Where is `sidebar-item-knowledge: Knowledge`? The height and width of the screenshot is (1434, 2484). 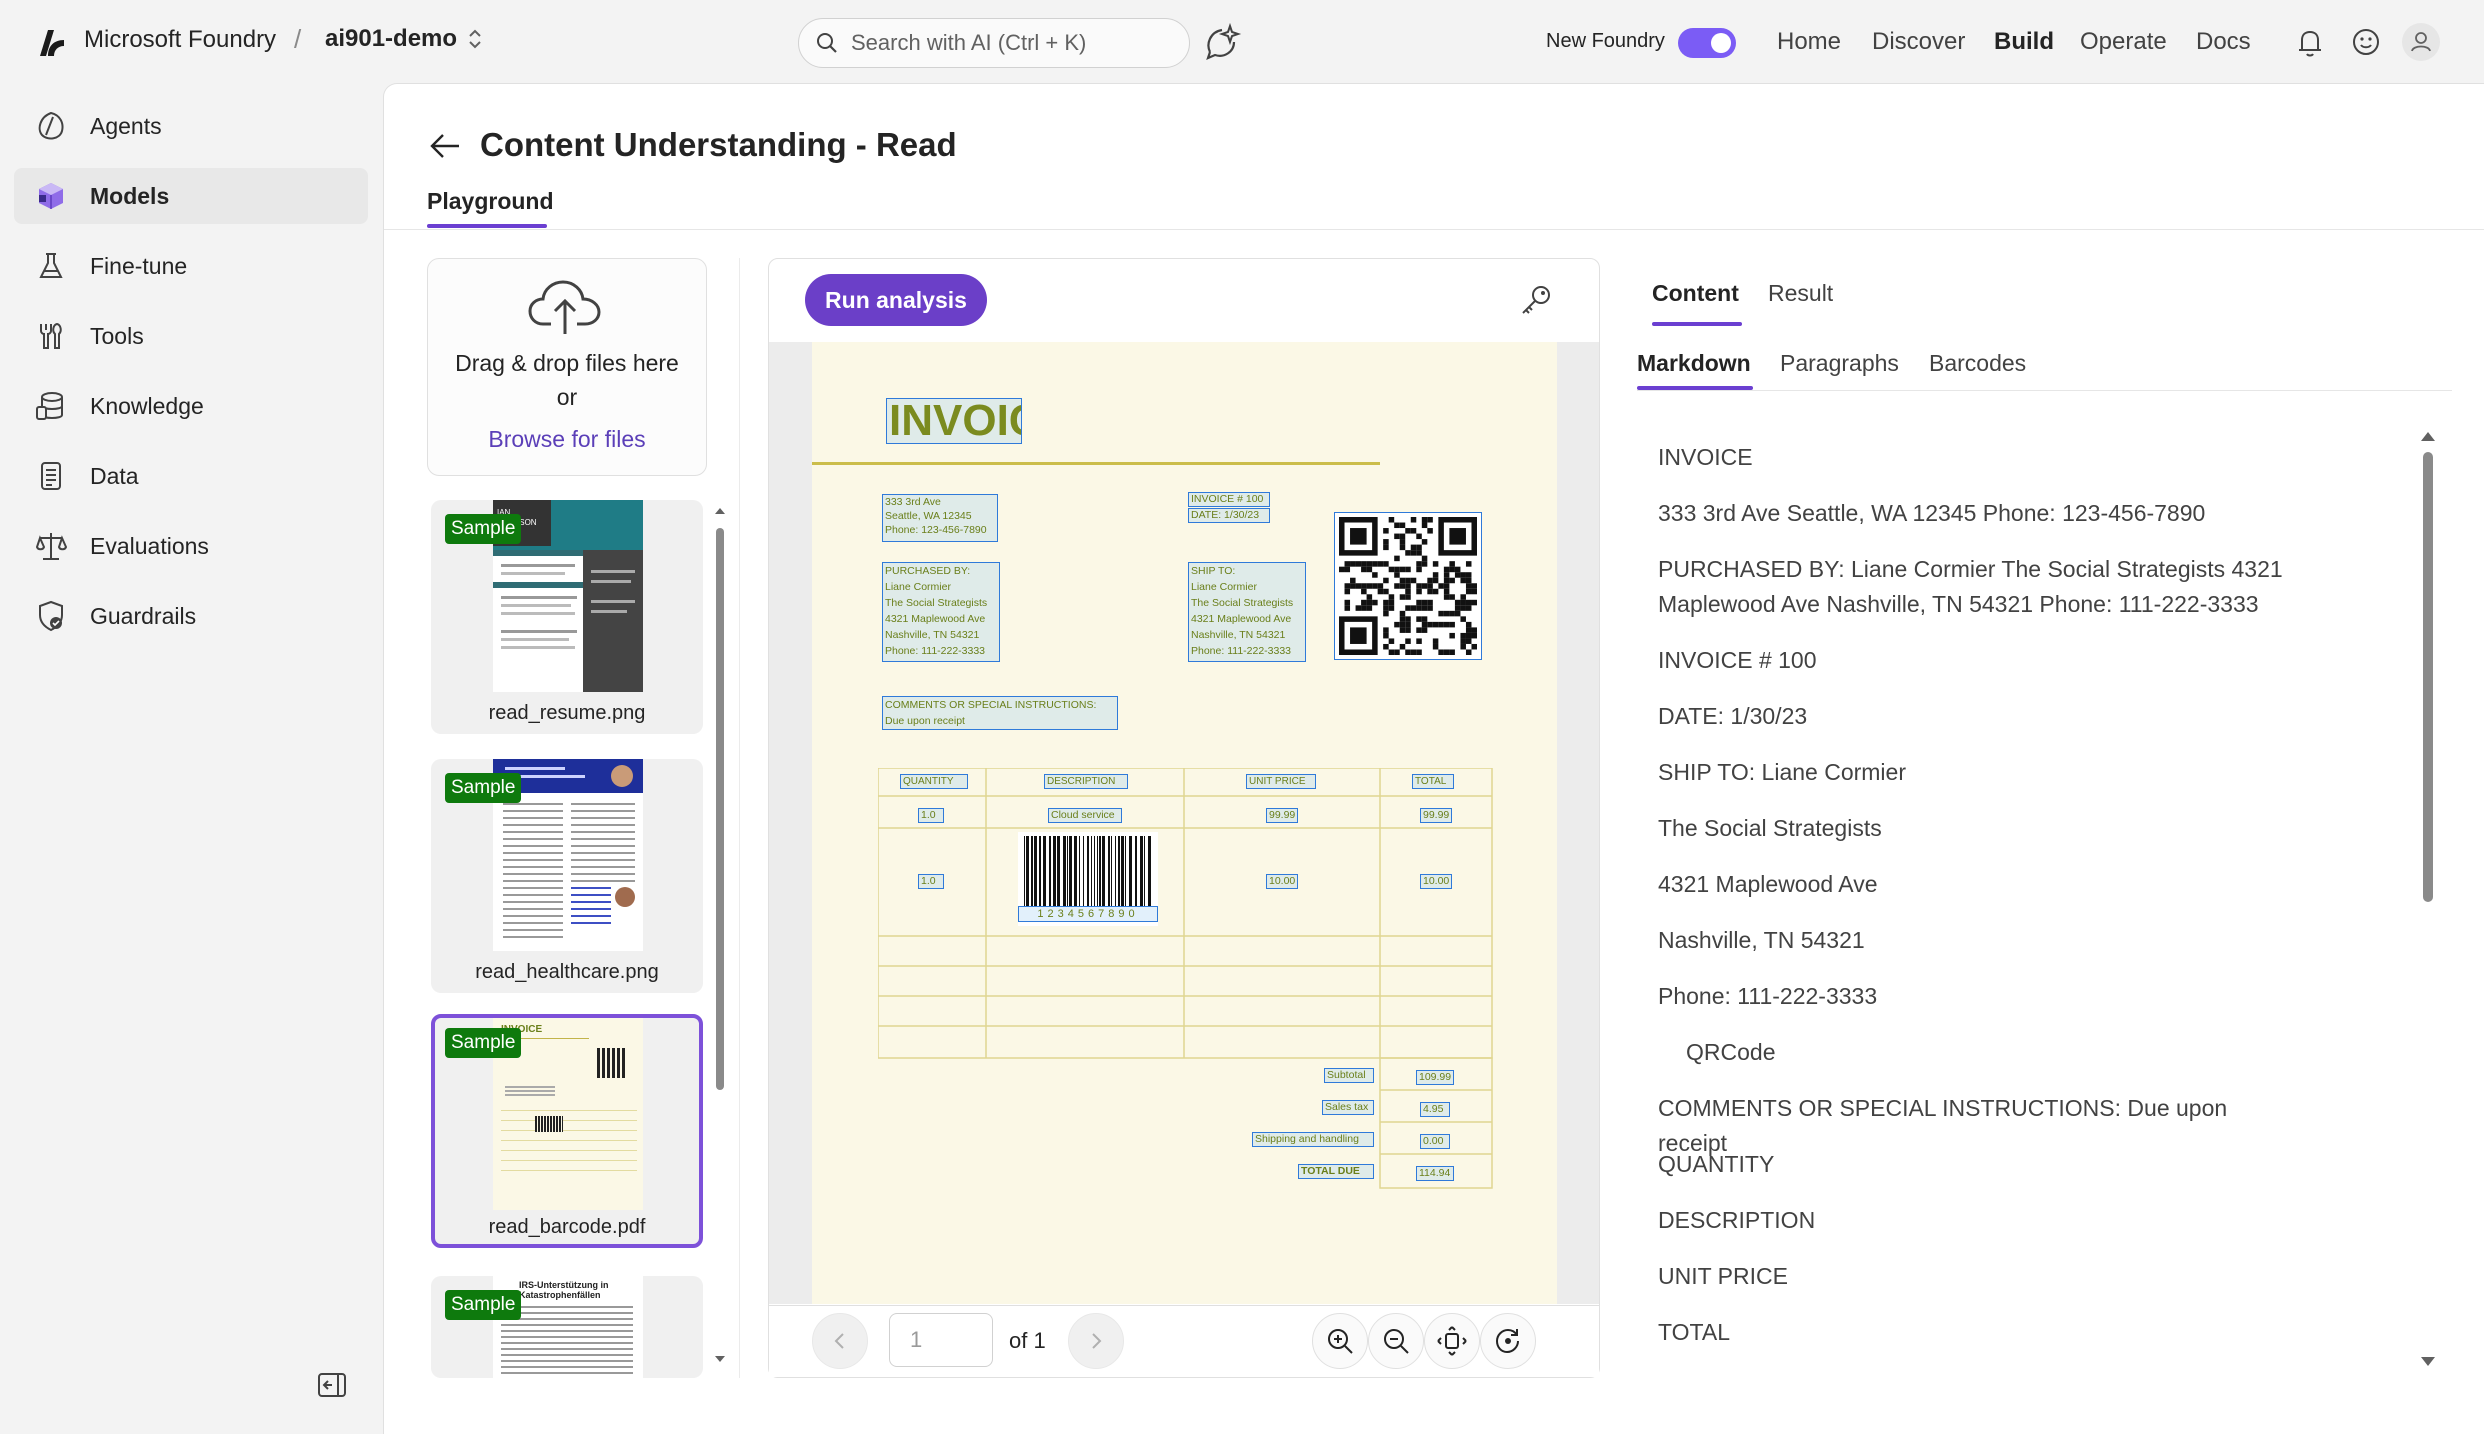 sidebar-item-knowledge: Knowledge is located at coordinates (191, 406).